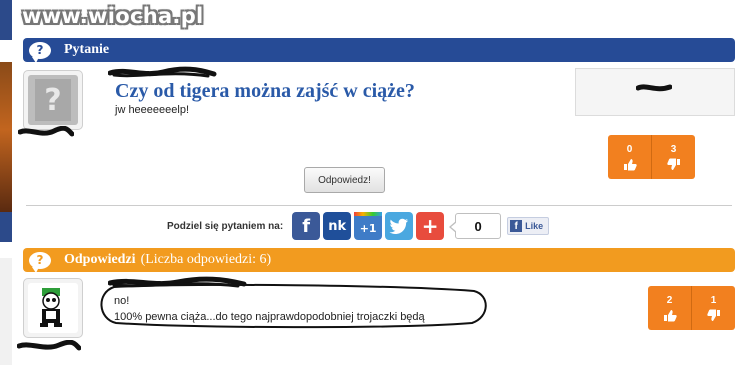  Describe the element at coordinates (225, 226) in the screenshot. I see `share-label: Podziel się pytaniem na:` at that location.